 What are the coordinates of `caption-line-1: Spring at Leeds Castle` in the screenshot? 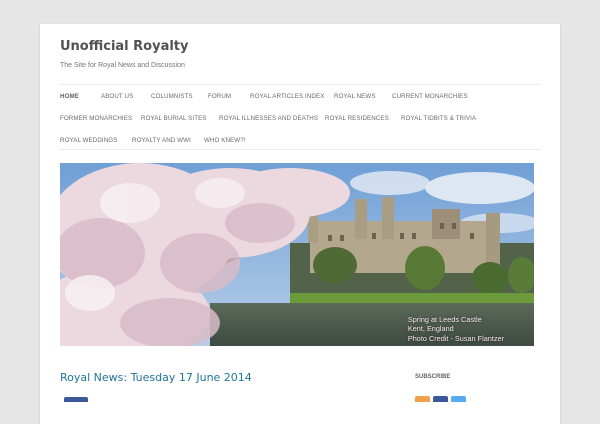 It's located at (444, 319).